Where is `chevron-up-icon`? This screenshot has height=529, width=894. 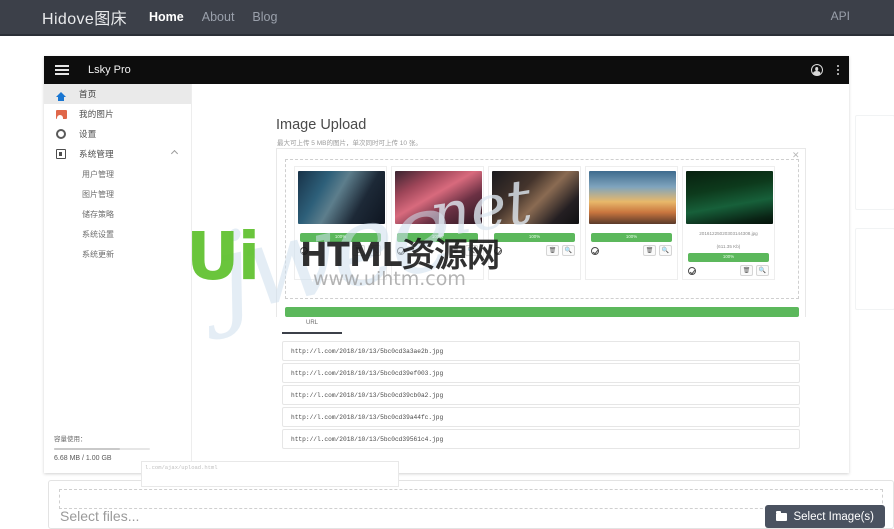
chevron-up-icon is located at coordinates (174, 153).